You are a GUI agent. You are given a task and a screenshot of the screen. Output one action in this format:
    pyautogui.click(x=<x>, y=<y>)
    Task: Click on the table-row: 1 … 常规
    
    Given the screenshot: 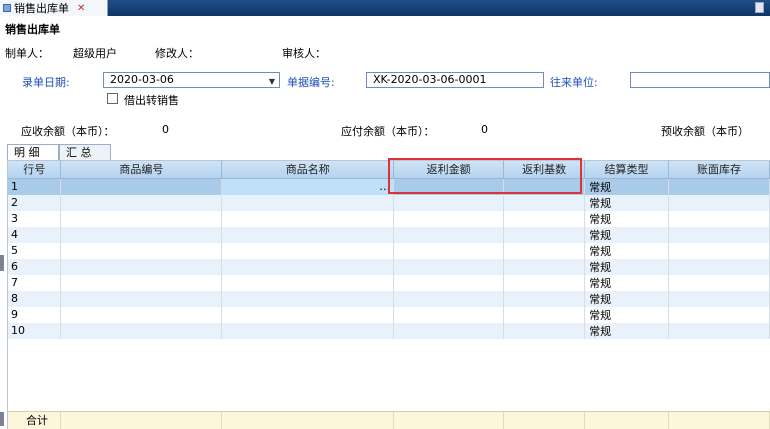 What is the action you would take?
    pyautogui.click(x=389, y=186)
    